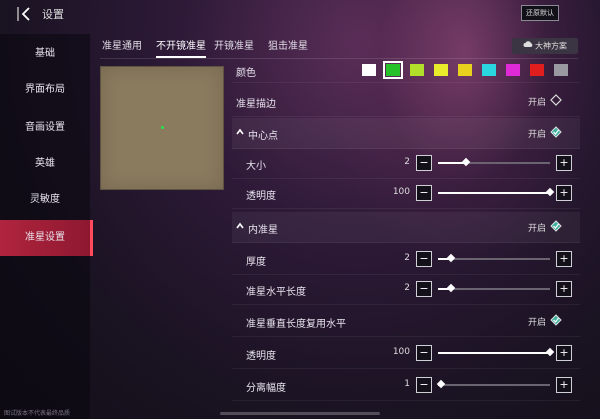 The image size is (600, 419). What do you see at coordinates (564, 289) in the screenshot?
I see `inner-h-length-plus-button: +` at bounding box center [564, 289].